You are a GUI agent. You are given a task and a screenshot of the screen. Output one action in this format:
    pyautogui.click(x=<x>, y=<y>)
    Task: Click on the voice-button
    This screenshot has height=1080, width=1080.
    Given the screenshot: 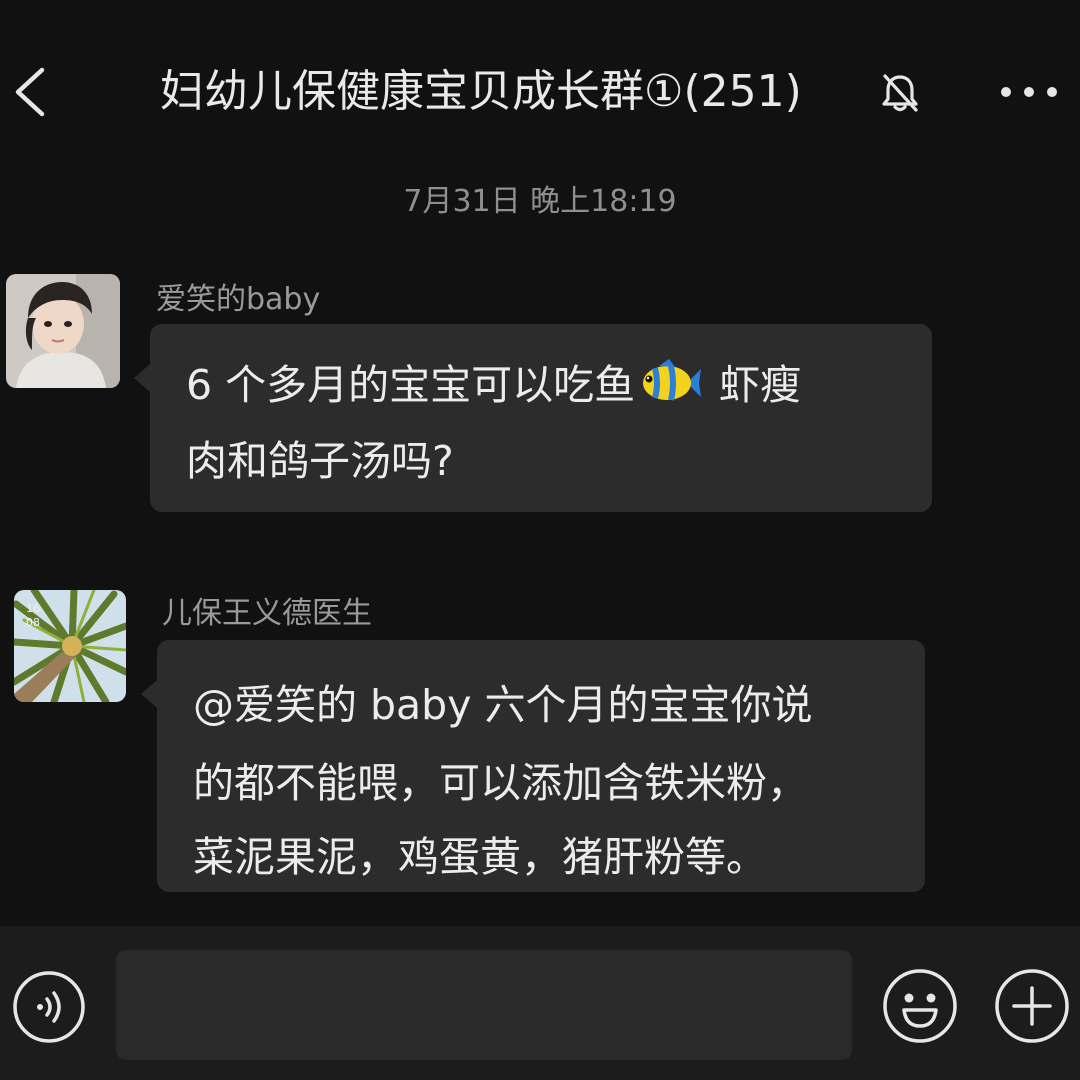 What is the action you would take?
    pyautogui.click(x=49, y=1007)
    